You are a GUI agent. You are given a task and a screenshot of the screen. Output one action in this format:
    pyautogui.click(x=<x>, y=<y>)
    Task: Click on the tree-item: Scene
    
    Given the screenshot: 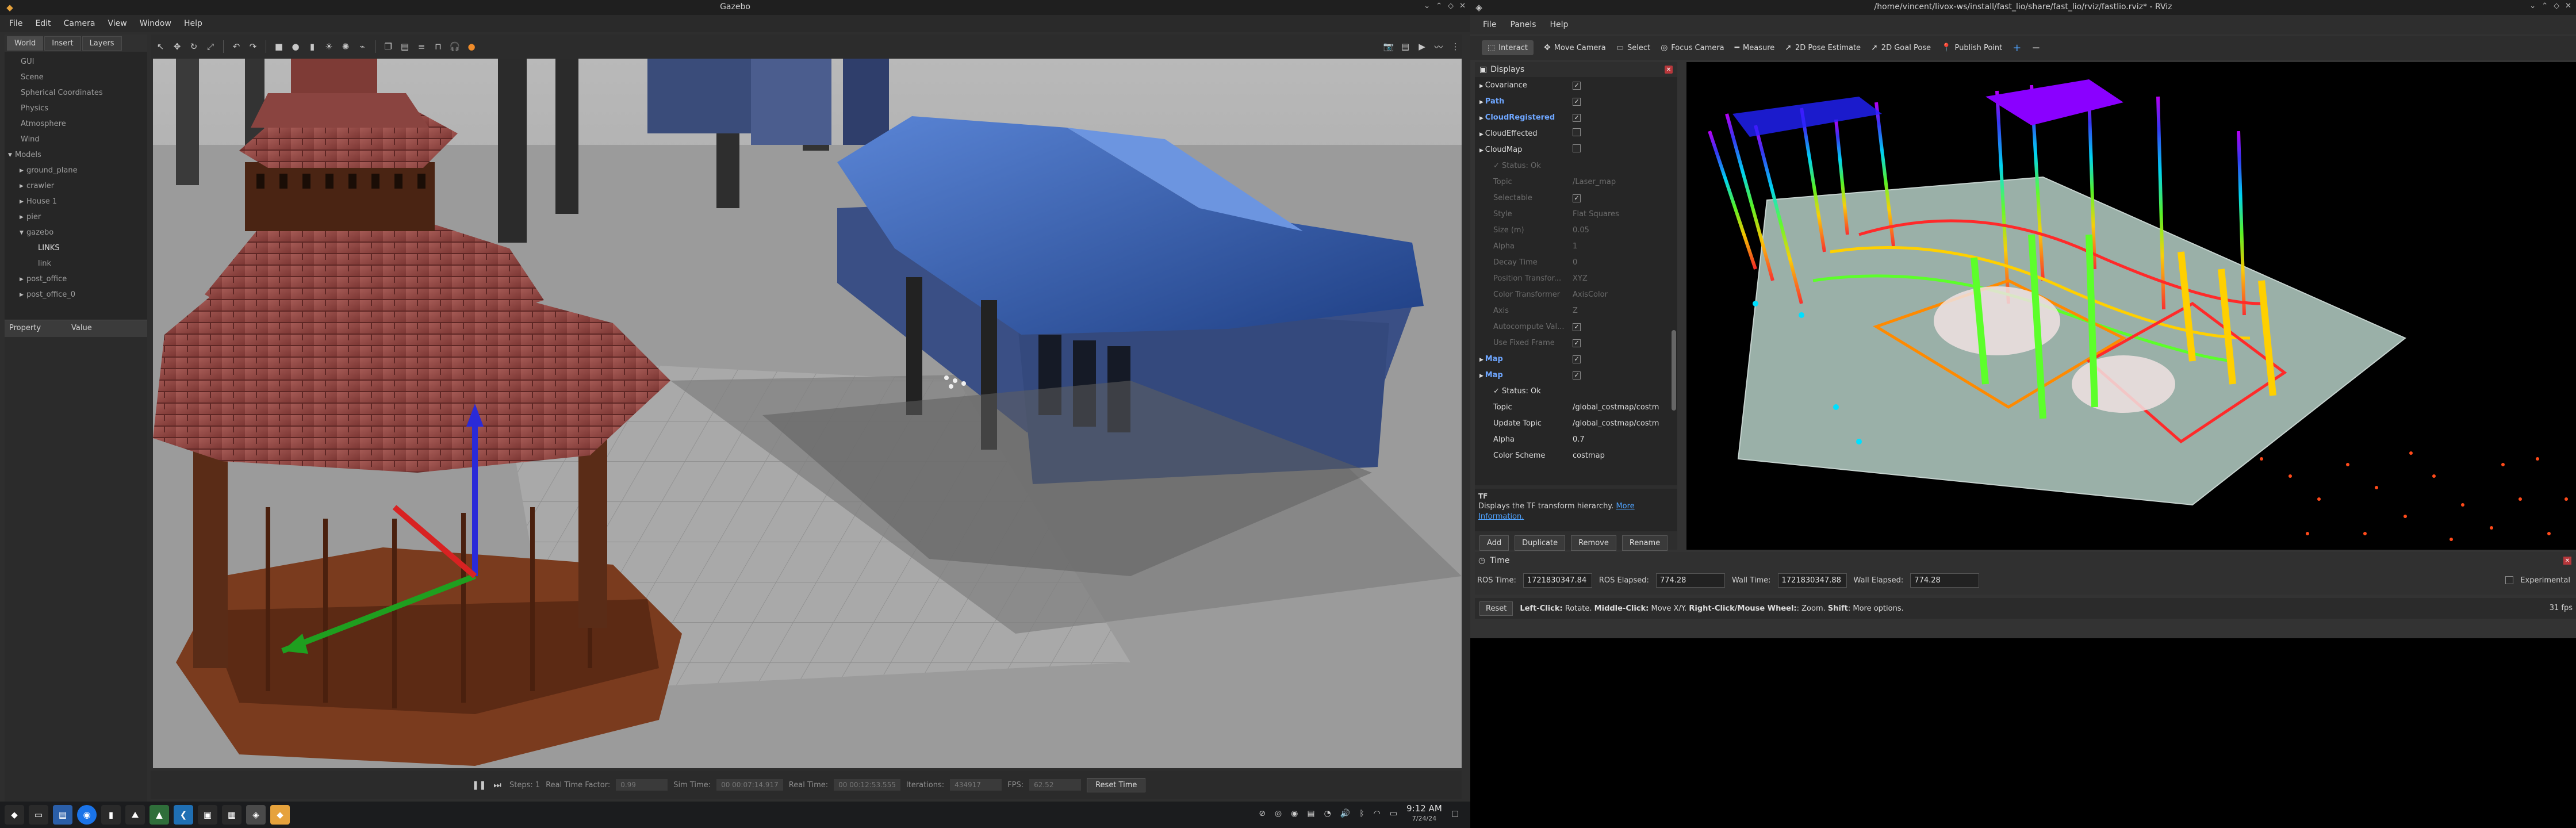 What is the action you would take?
    pyautogui.click(x=76, y=77)
    